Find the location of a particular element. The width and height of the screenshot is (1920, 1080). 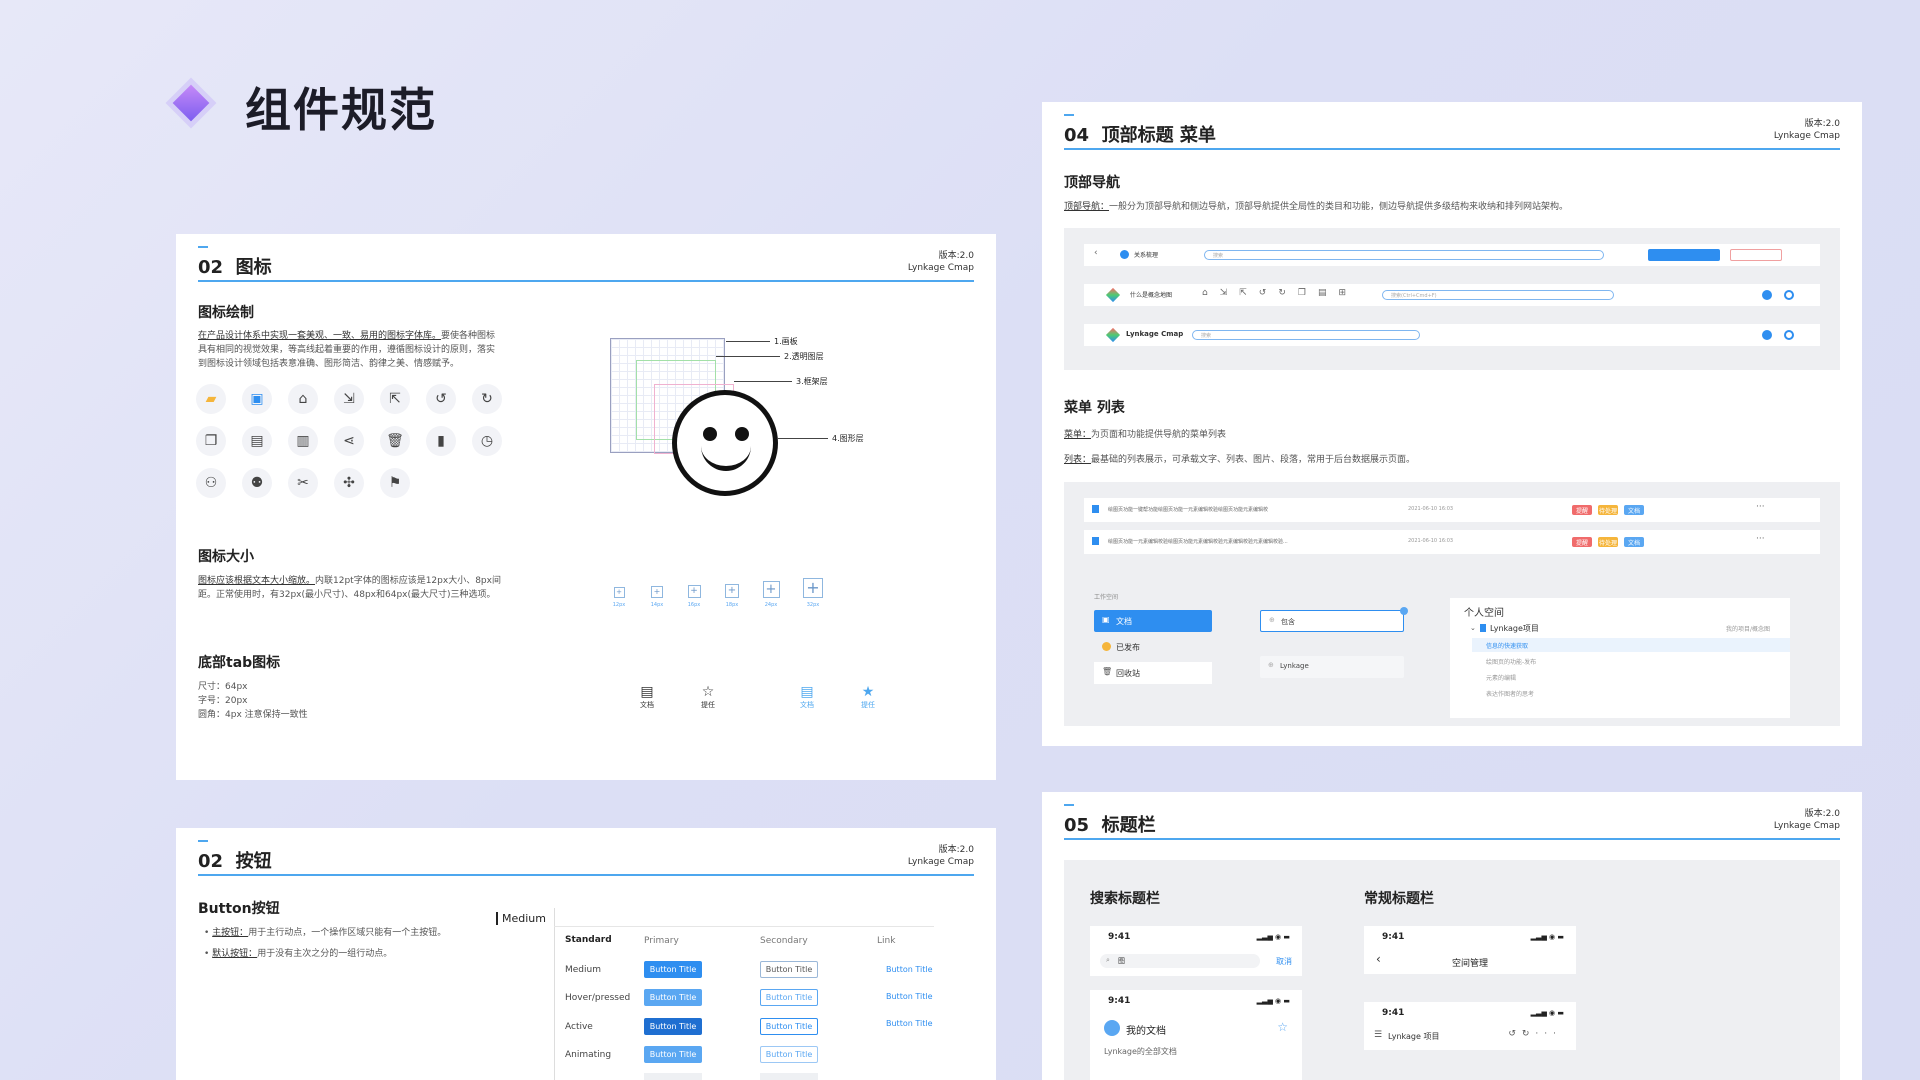

avatar is located at coordinates (1112, 1028).